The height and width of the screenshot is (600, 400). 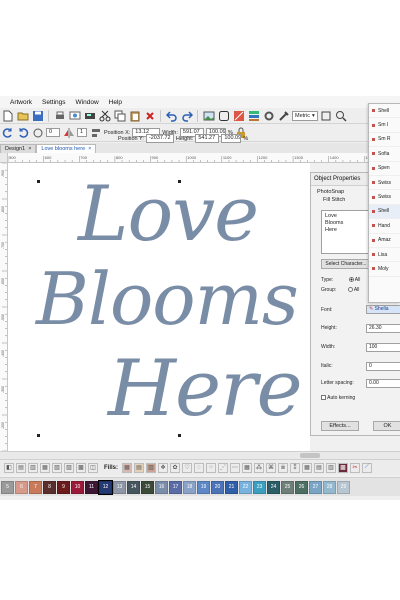 What do you see at coordinates (69, 467) in the screenshot?
I see `fill-pattern-icon: ▨` at bounding box center [69, 467].